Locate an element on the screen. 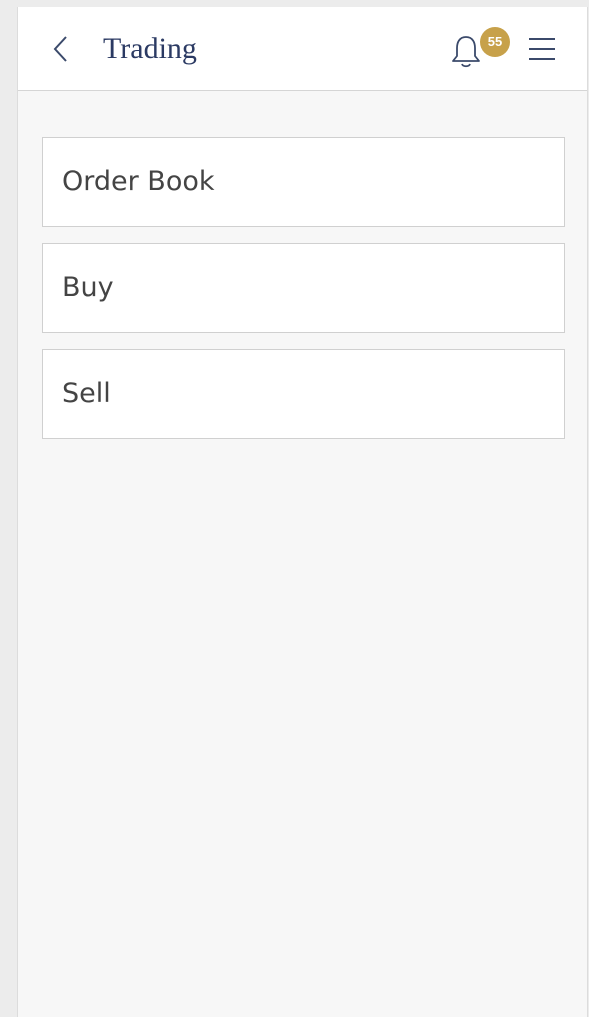  back-button is located at coordinates (60, 49).